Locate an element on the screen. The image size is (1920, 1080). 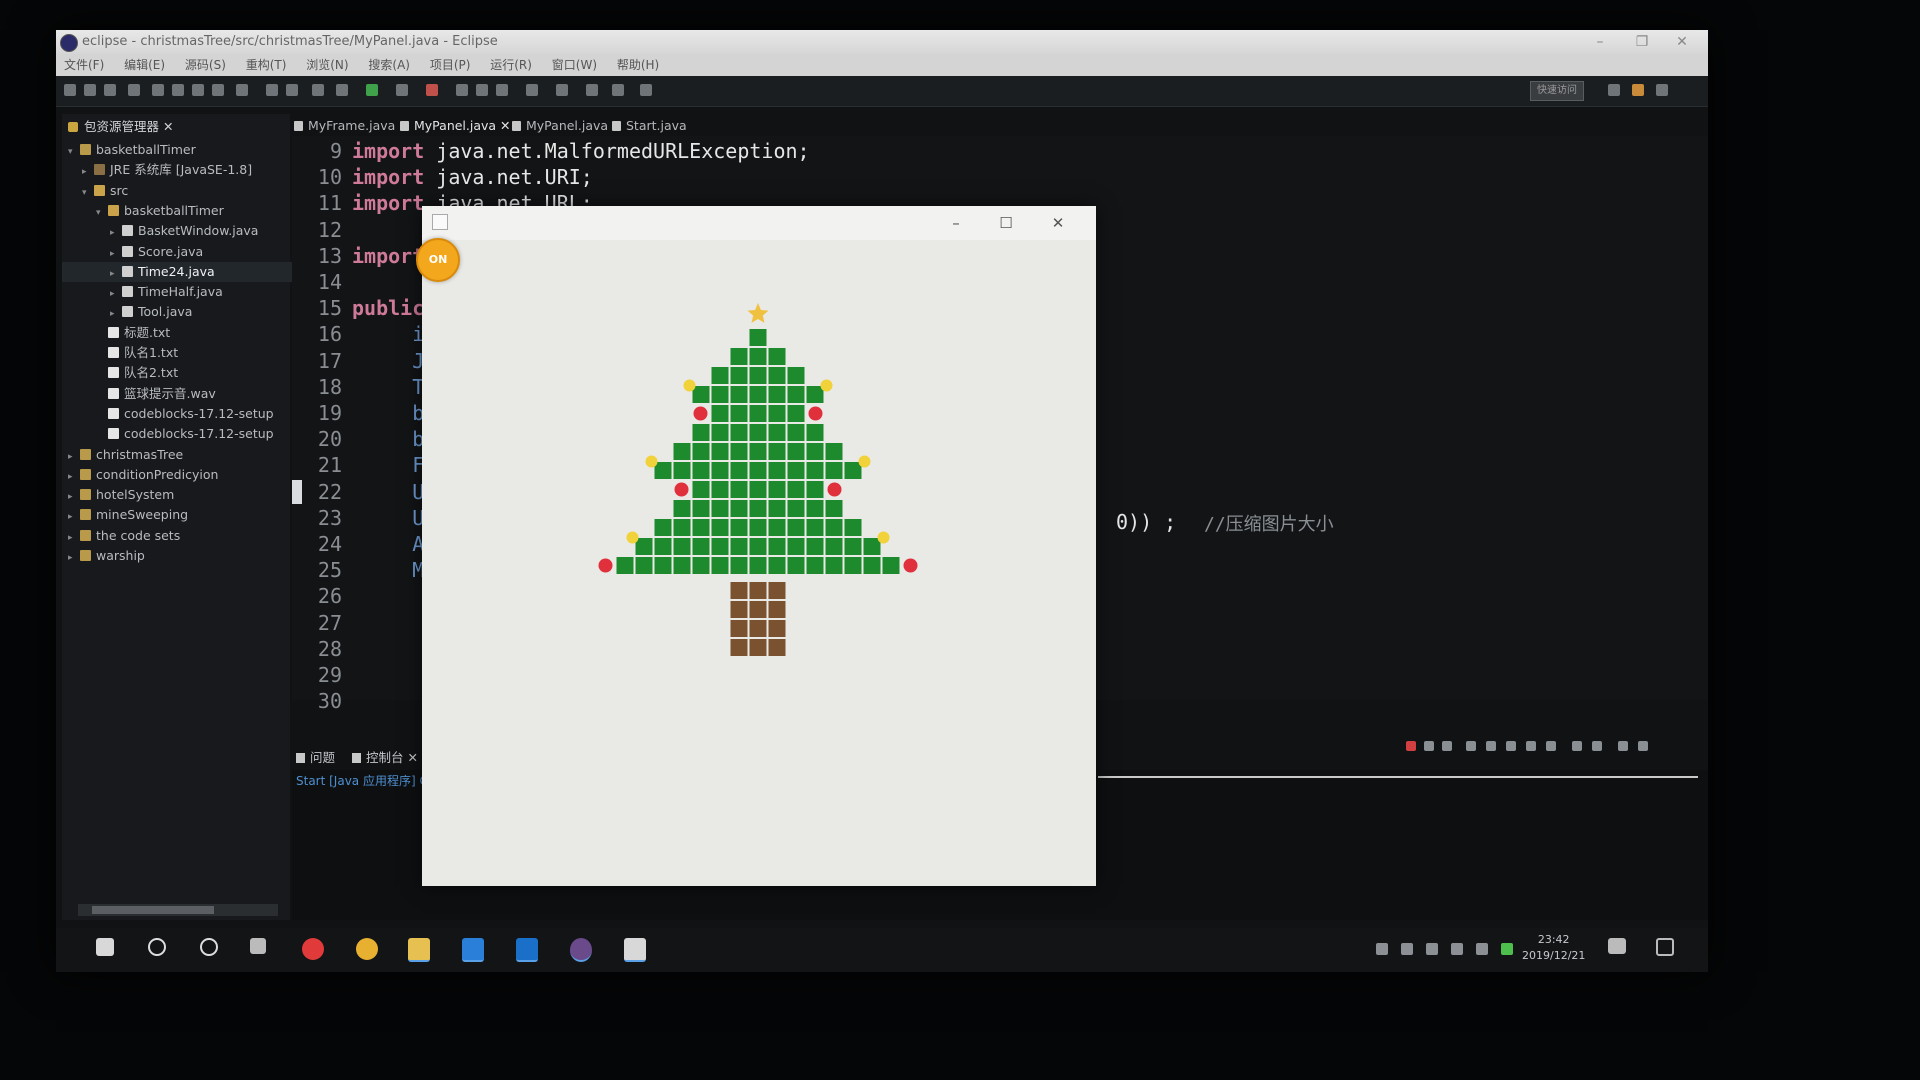
remove-launch-icon is located at coordinates (1429, 746).